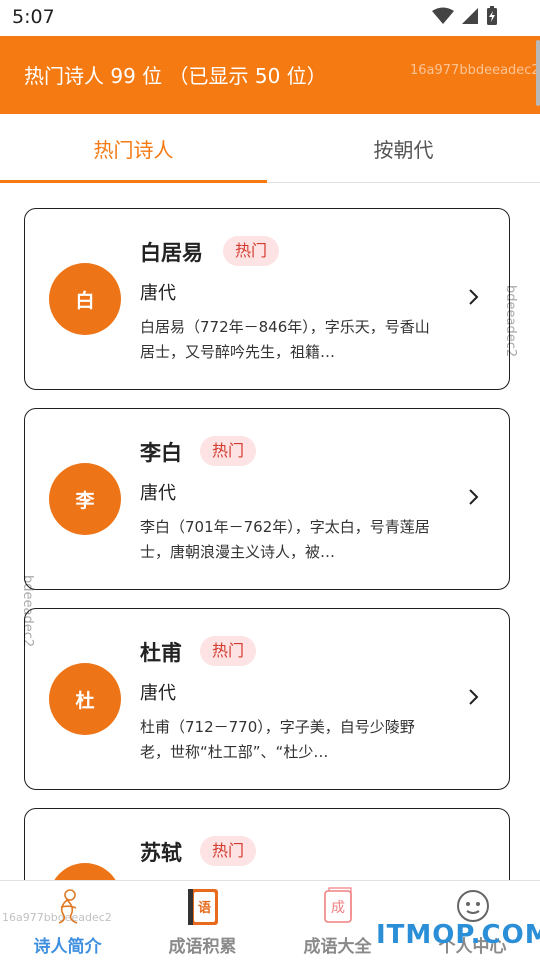  What do you see at coordinates (85, 699) in the screenshot?
I see `avatar: 杜` at bounding box center [85, 699].